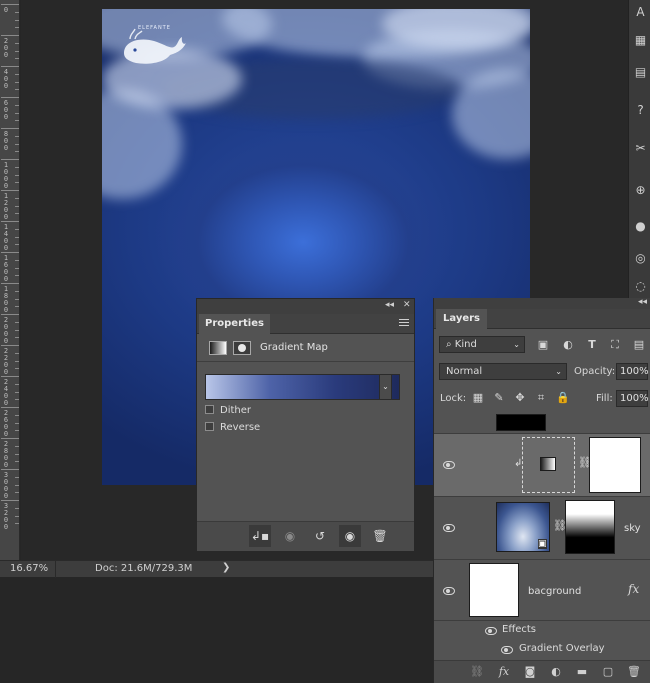 The width and height of the screenshot is (650, 683). Describe the element at coordinates (543, 345) in the screenshot. I see `pixel-filter-icon: ▣` at that location.